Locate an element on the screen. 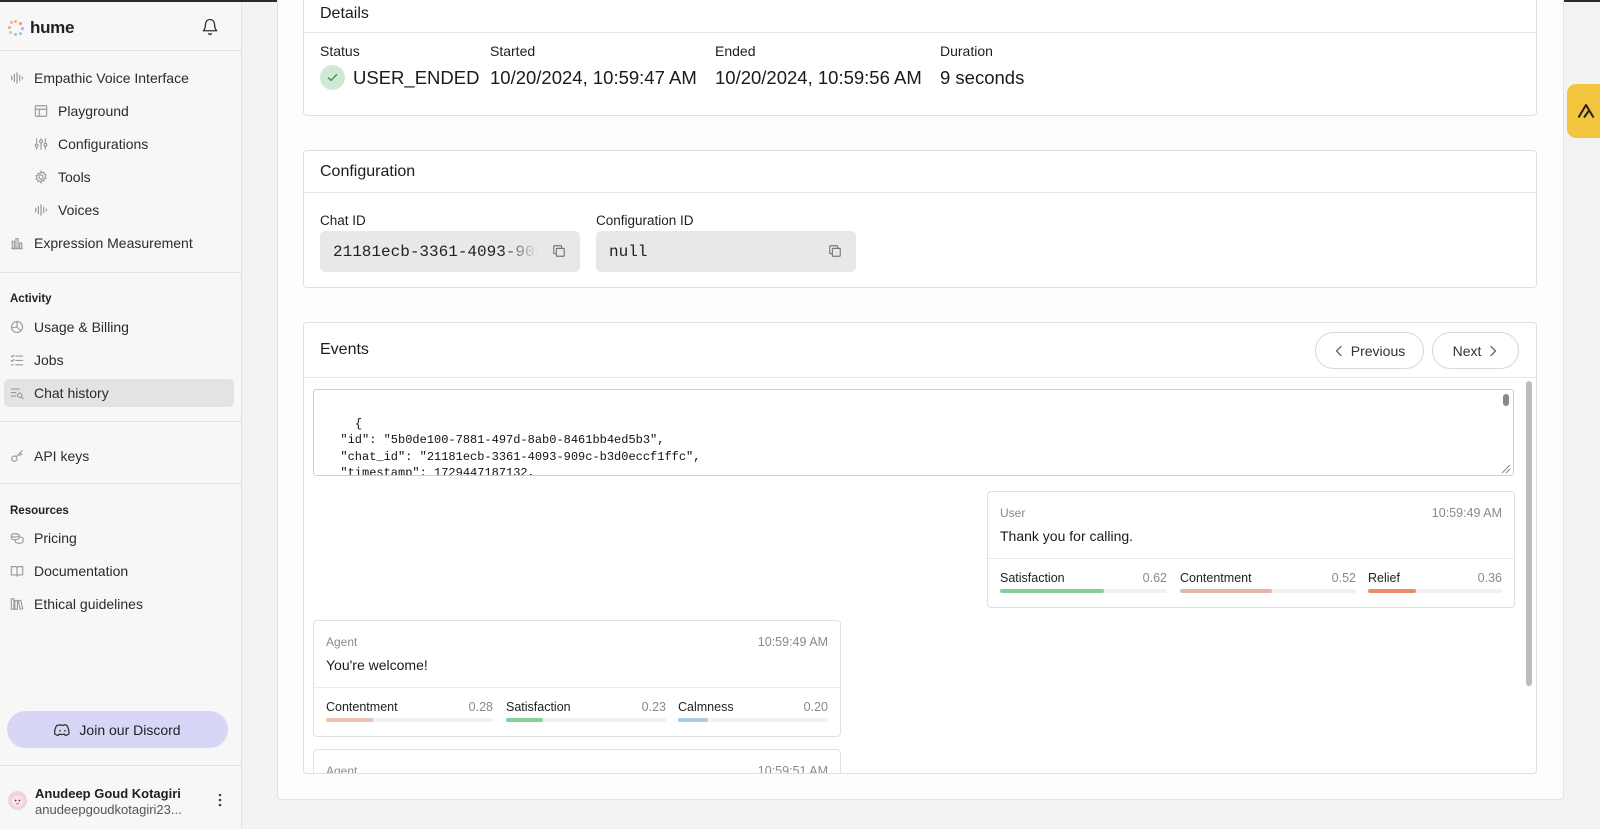 This screenshot has width=1600, height=829. ended-label: Ended is located at coordinates (735, 51).